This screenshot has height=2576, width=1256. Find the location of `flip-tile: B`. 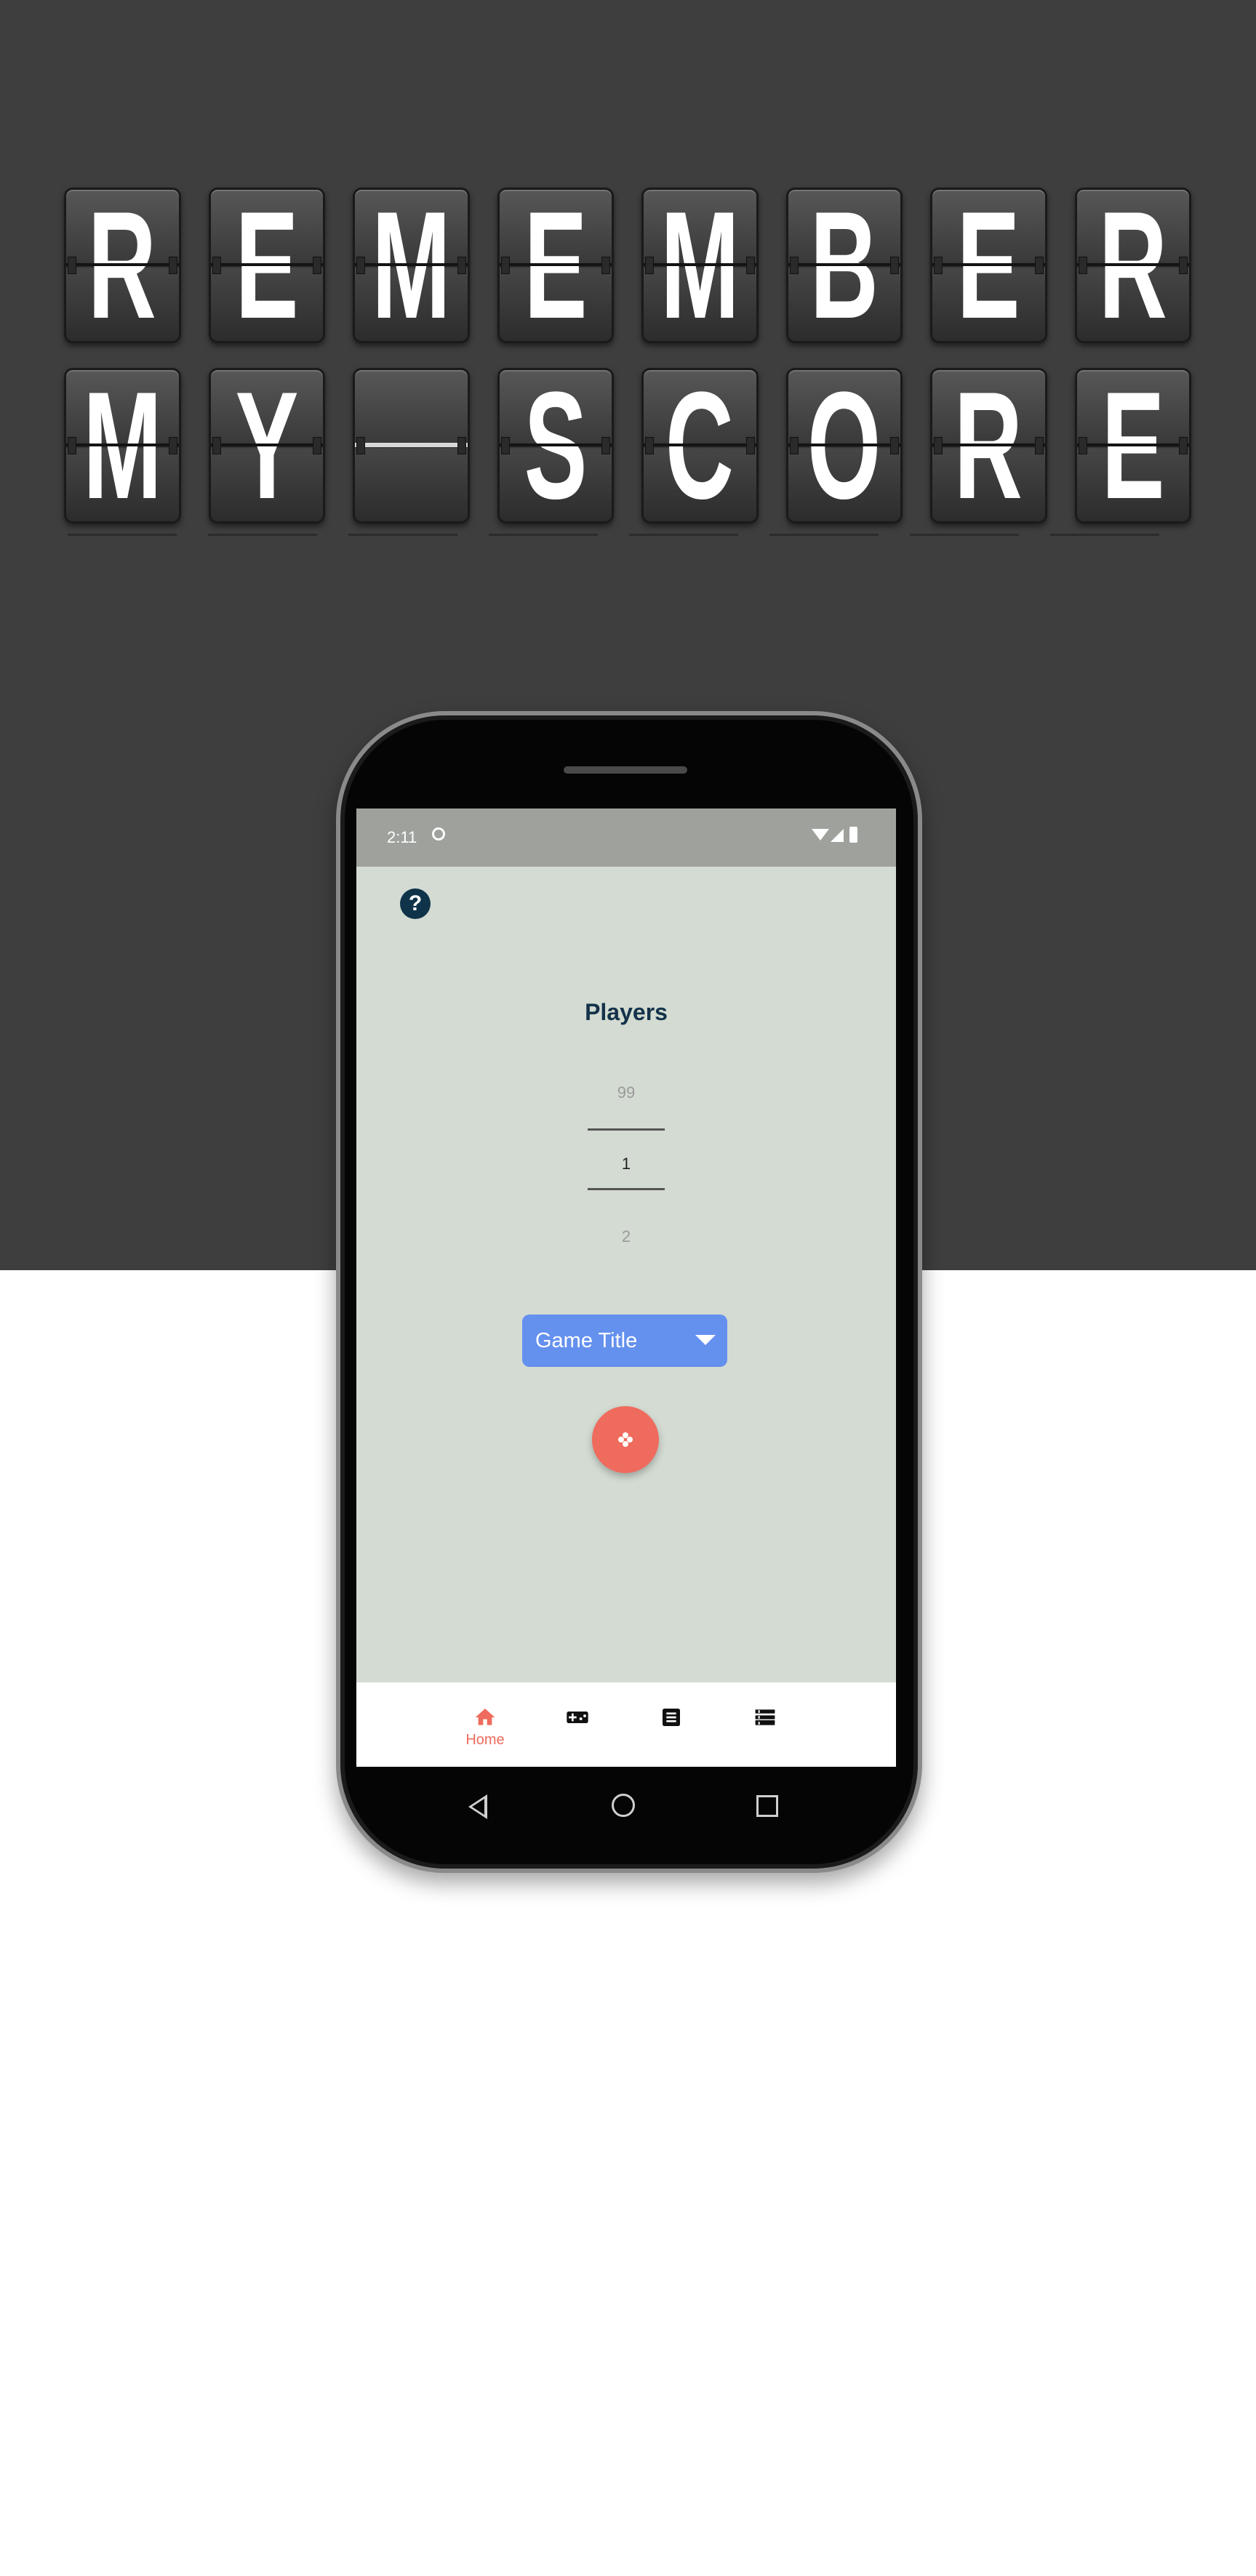

flip-tile: B is located at coordinates (844, 266).